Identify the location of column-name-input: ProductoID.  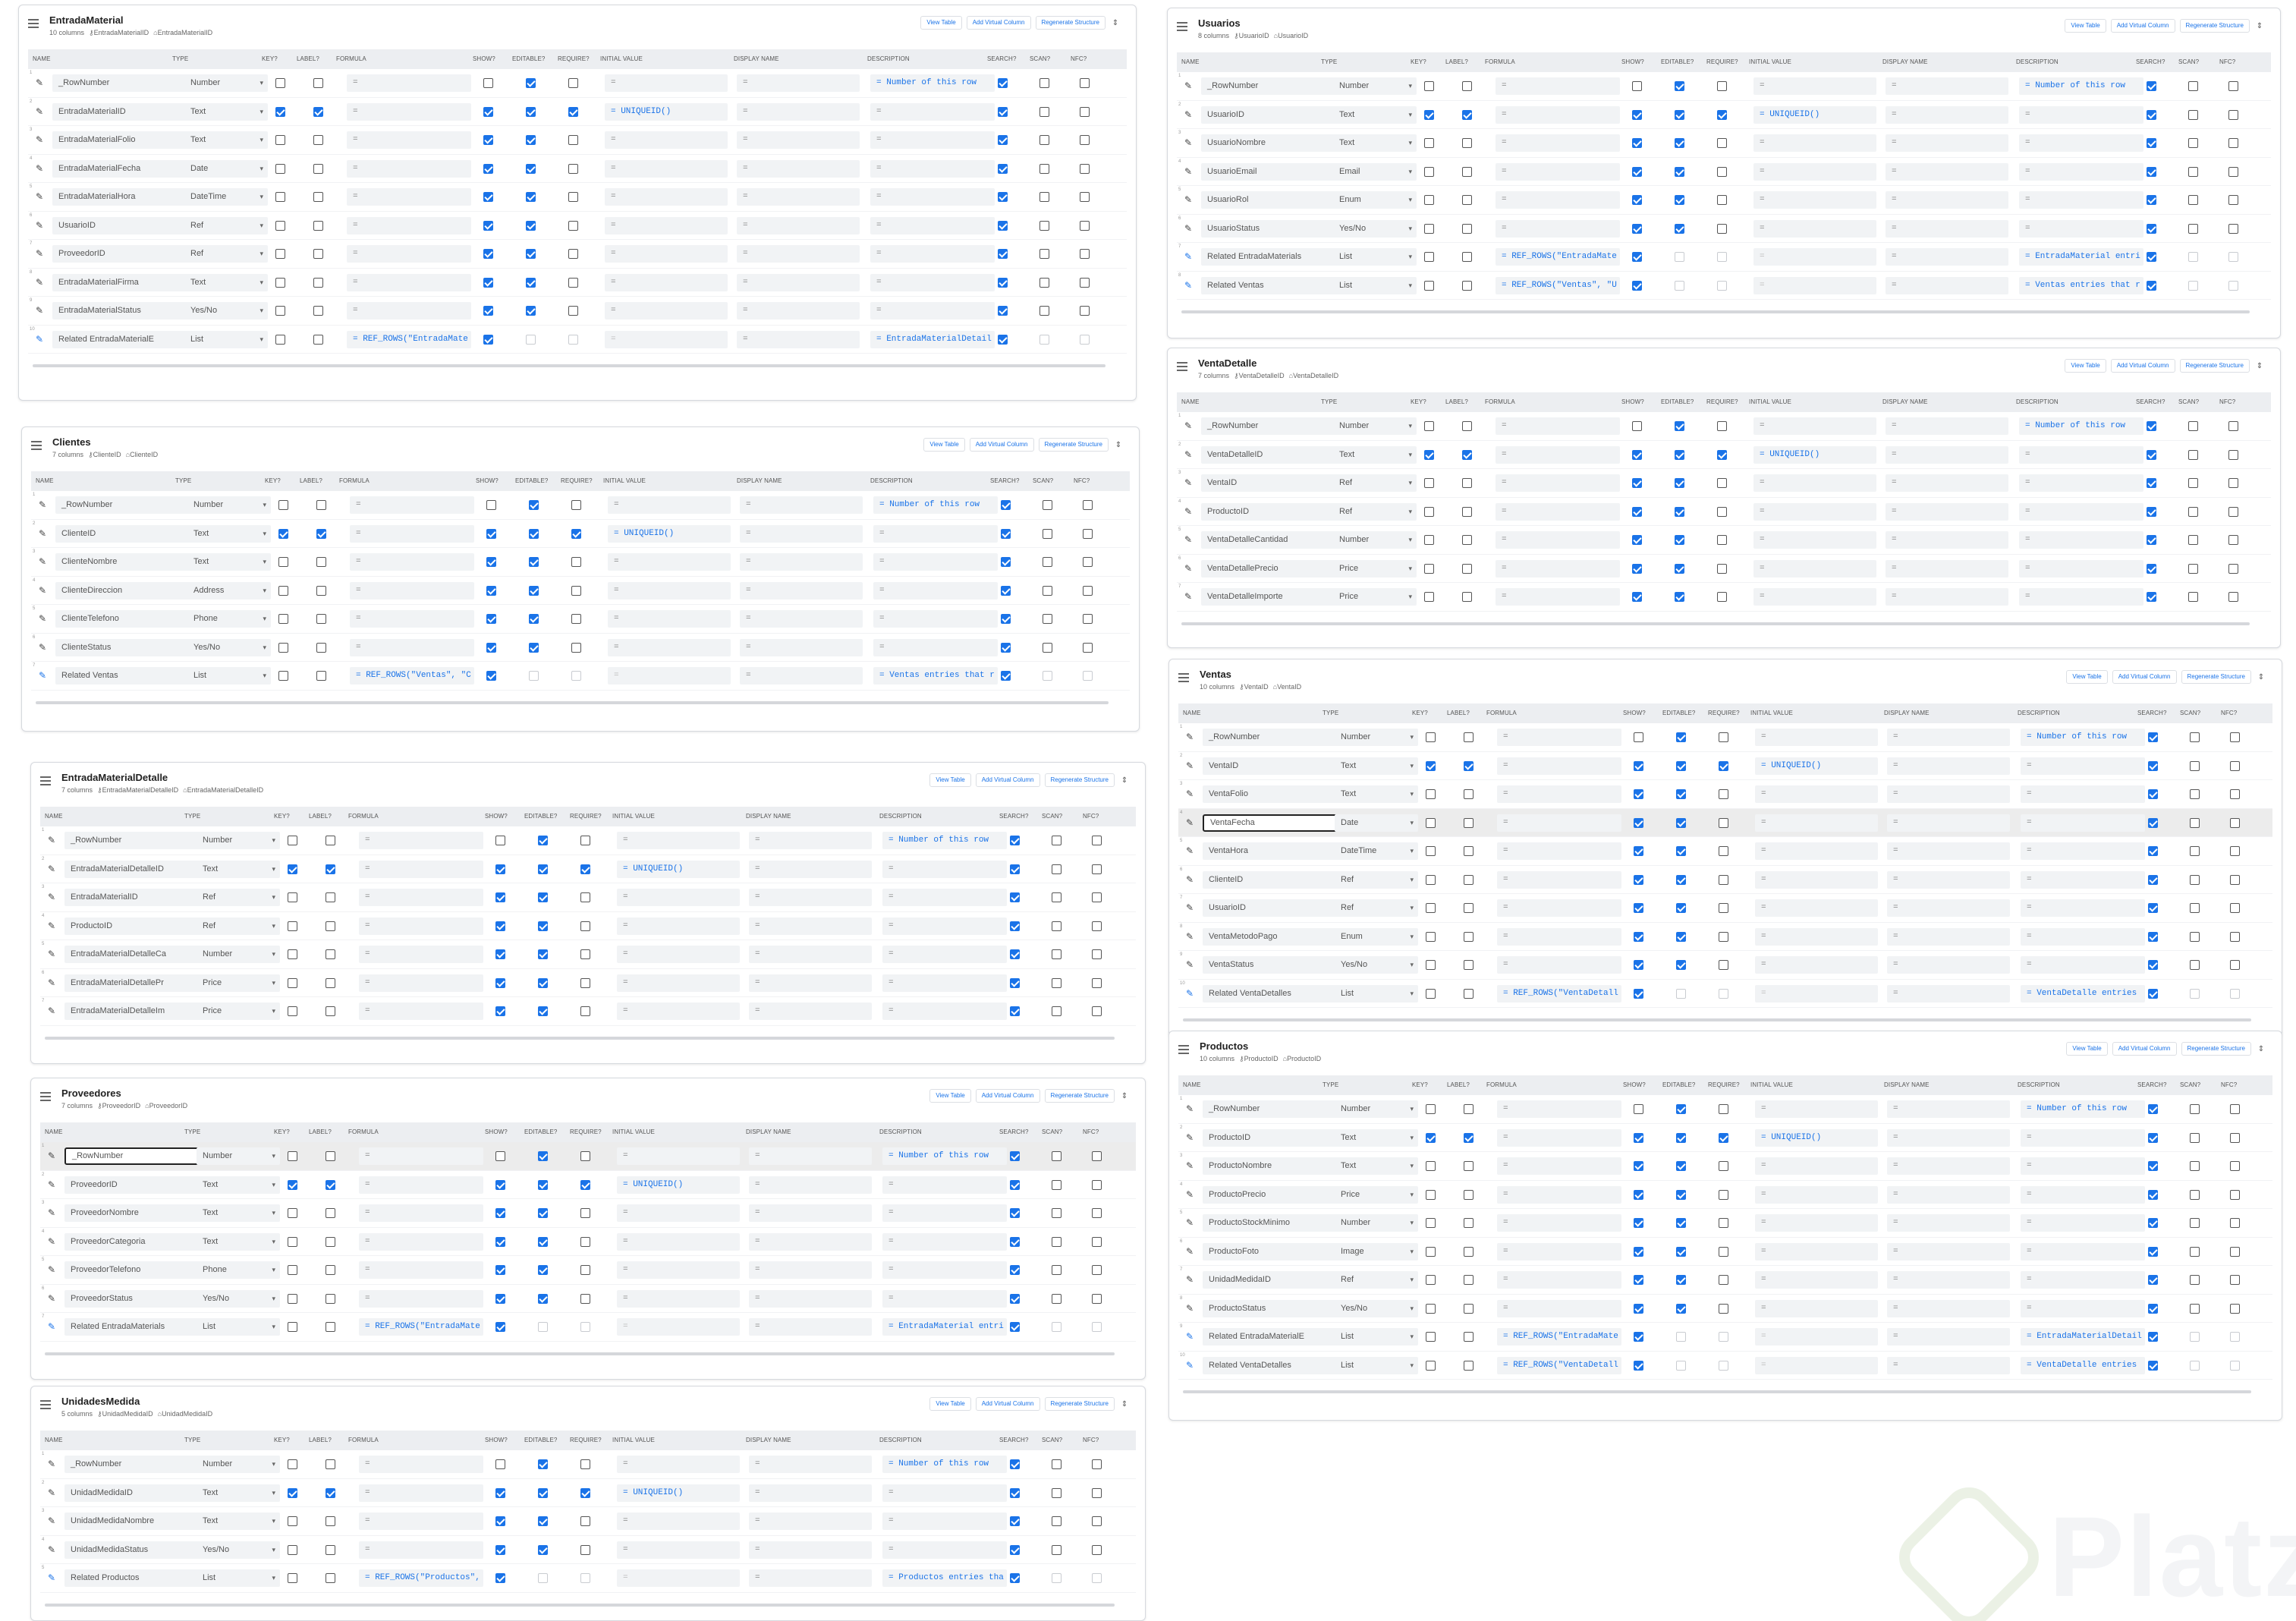
(1277, 511).